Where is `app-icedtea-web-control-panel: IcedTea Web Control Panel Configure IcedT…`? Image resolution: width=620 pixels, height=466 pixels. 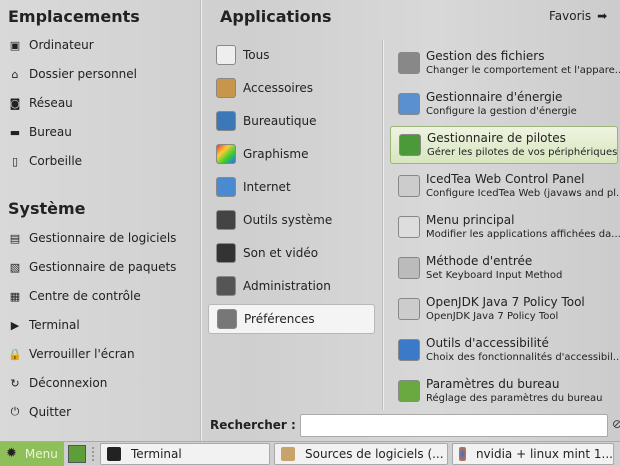 app-icedtea-web-control-panel: IcedTea Web Control Panel Configure IcedT… is located at coordinates (505, 186).